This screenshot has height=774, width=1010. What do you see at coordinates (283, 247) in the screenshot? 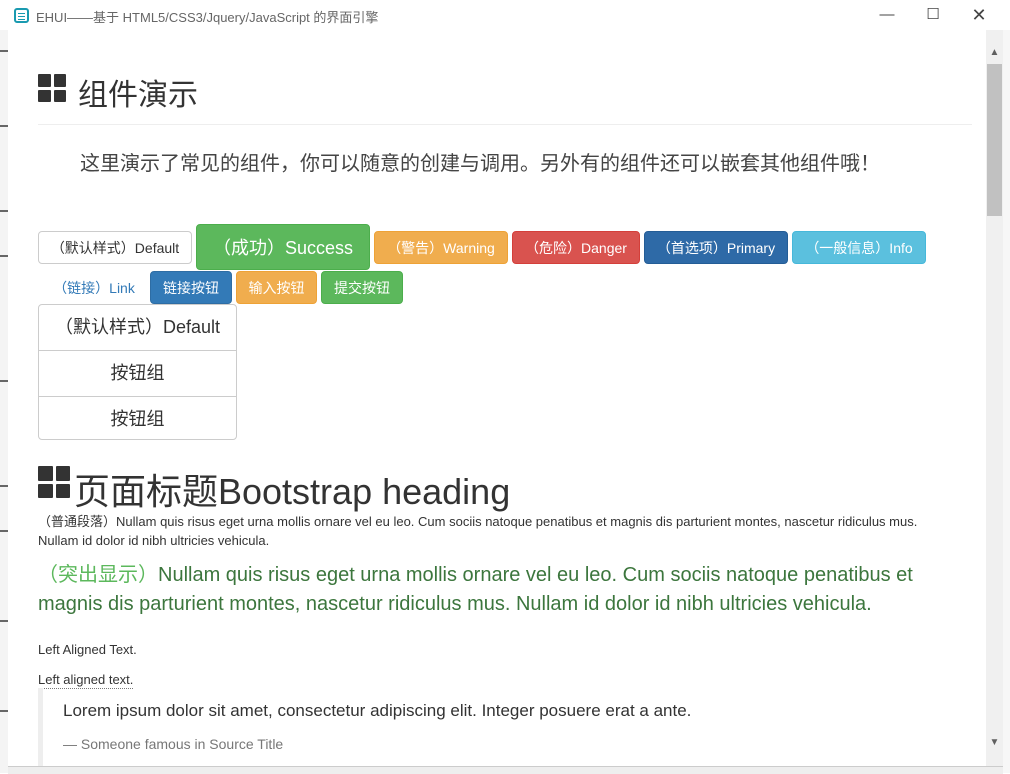
I see `success-button: （成功）Success` at bounding box center [283, 247].